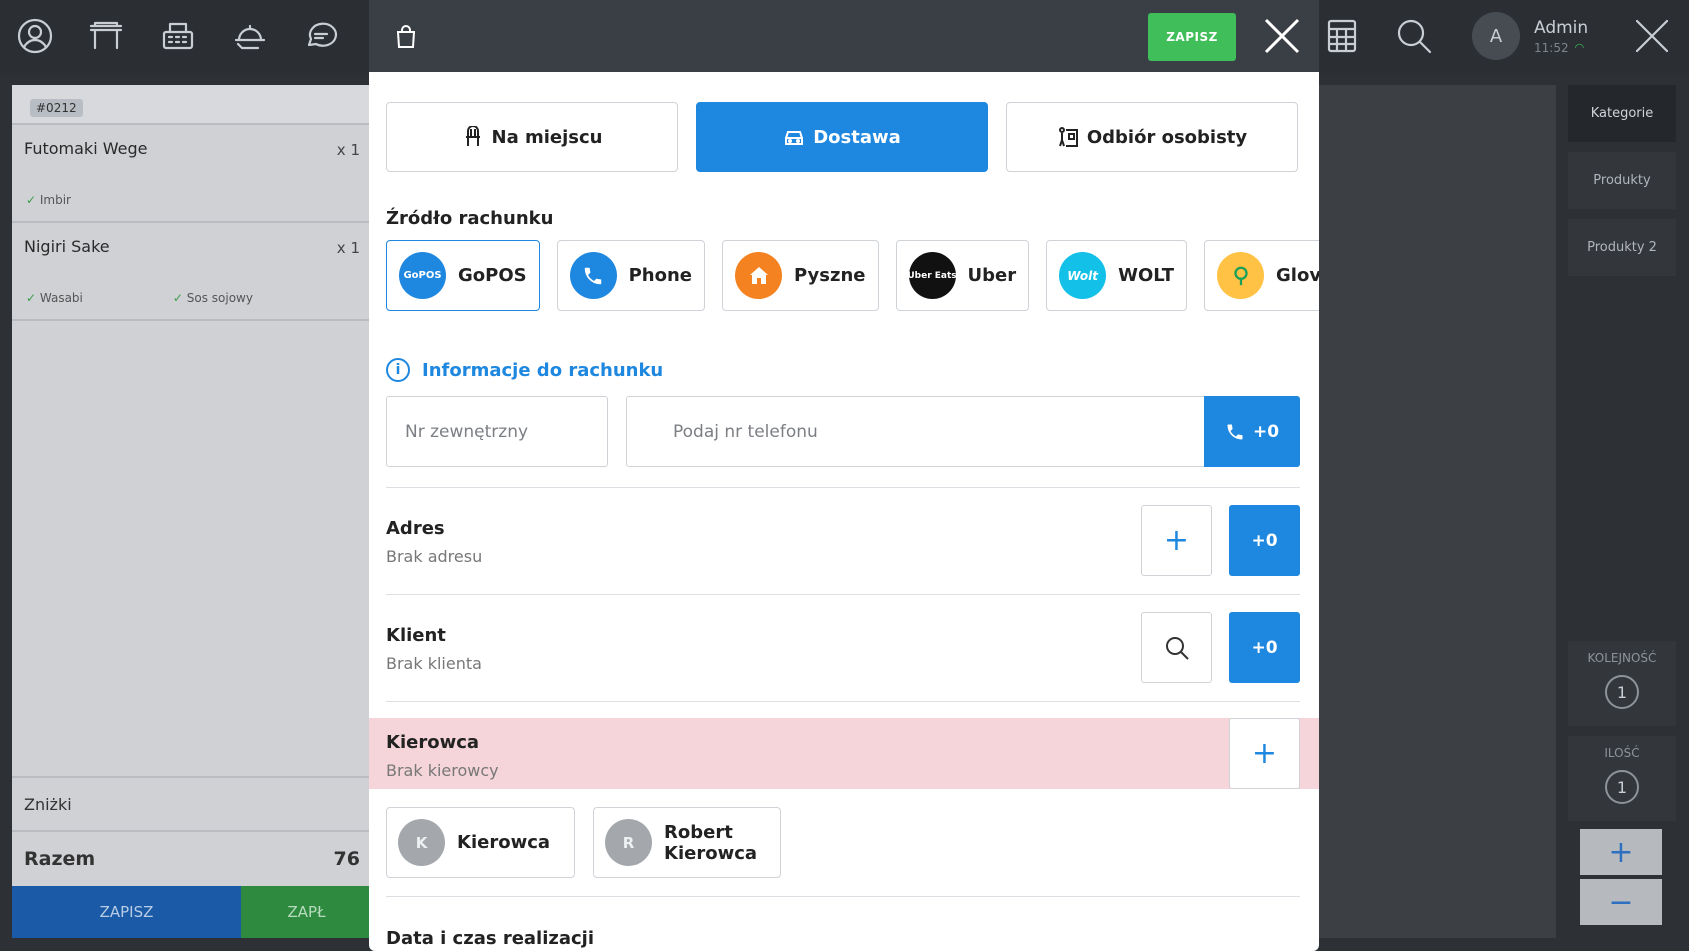 The height and width of the screenshot is (951, 1689). What do you see at coordinates (192, 272) in the screenshot?
I see `order-item: Nigiri Sake x 1 Wasabi Sos sojowy` at bounding box center [192, 272].